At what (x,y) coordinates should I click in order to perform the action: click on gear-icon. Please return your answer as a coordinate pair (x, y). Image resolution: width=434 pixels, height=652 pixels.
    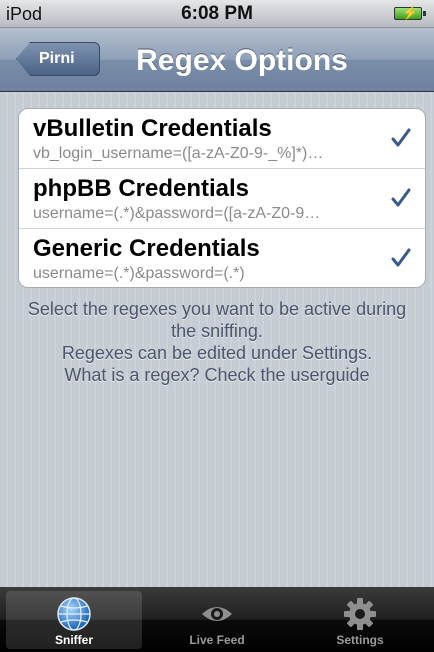
    Looking at the image, I should click on (360, 614).